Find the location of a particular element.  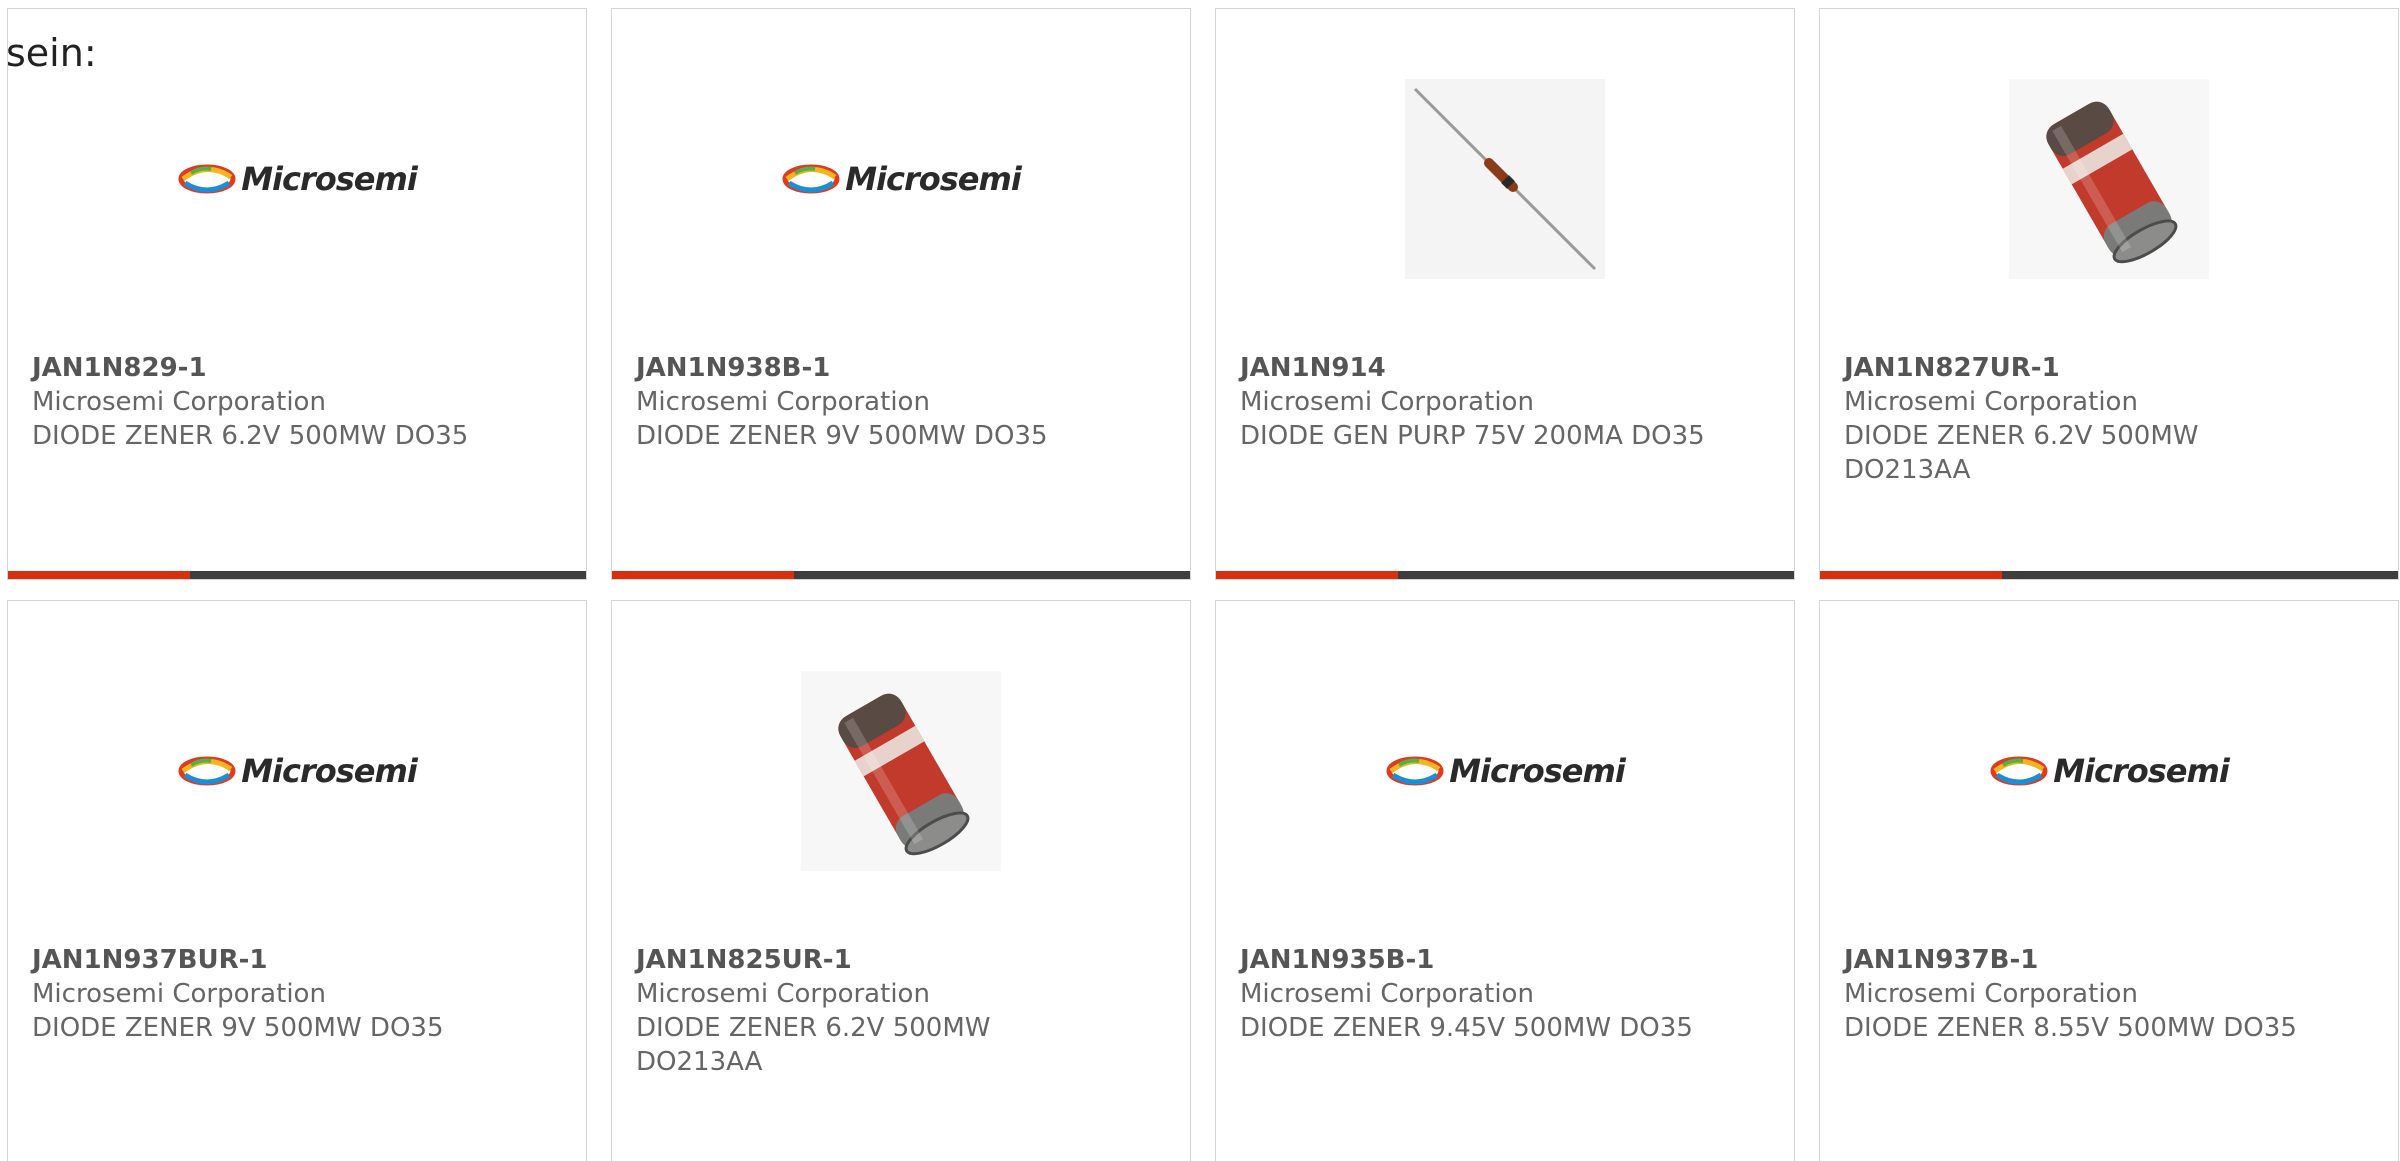

part-number-link: JAN1N827UR-1 is located at coordinates (2109, 368).